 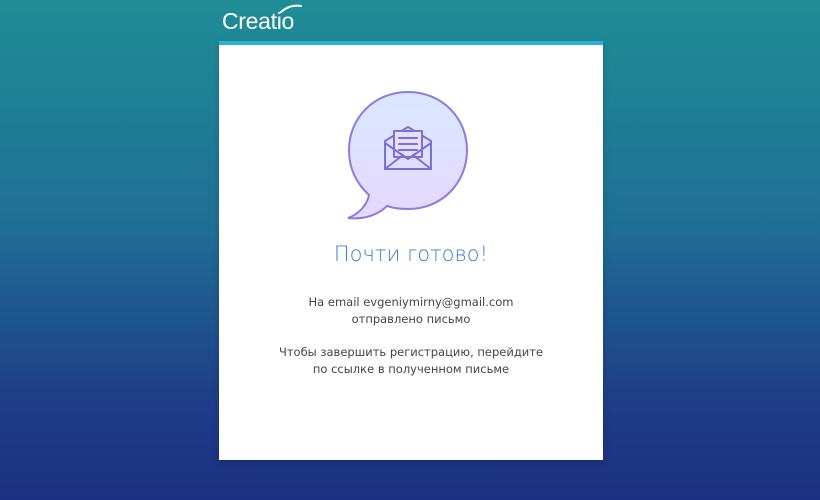 What do you see at coordinates (411, 254) in the screenshot?
I see `page-title: Почти готово!` at bounding box center [411, 254].